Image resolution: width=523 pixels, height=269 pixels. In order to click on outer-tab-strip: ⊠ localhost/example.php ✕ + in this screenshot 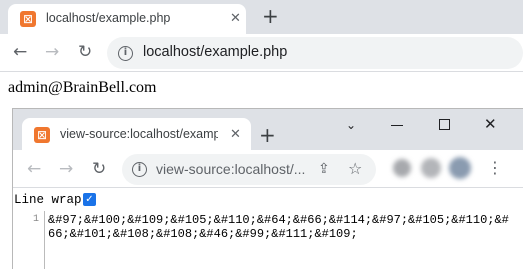, I will do `click(261, 17)`.